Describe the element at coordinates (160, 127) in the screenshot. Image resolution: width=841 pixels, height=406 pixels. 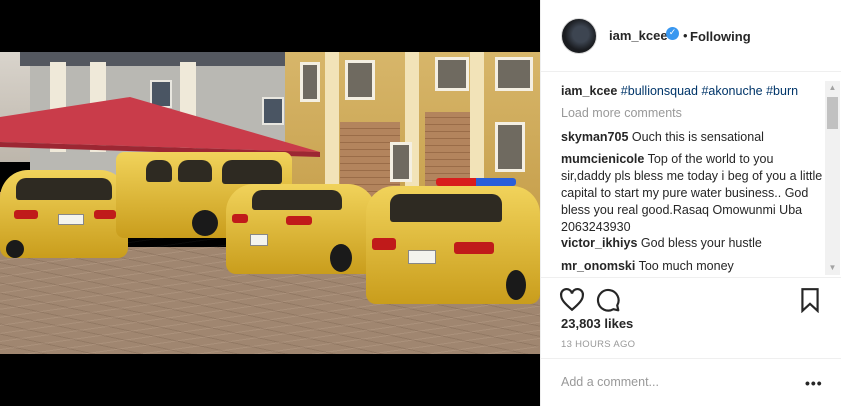
I see `photo-canopy` at that location.